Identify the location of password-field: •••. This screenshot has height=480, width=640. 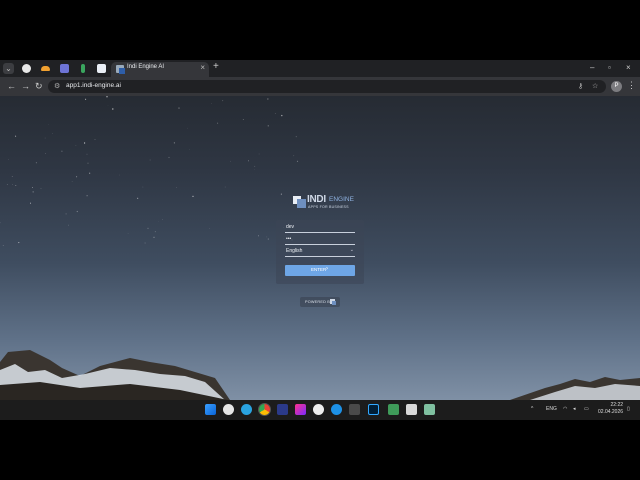
(320, 240).